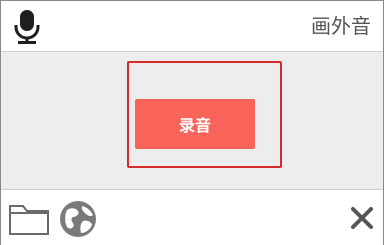  I want to click on folder-icon, so click(29, 218).